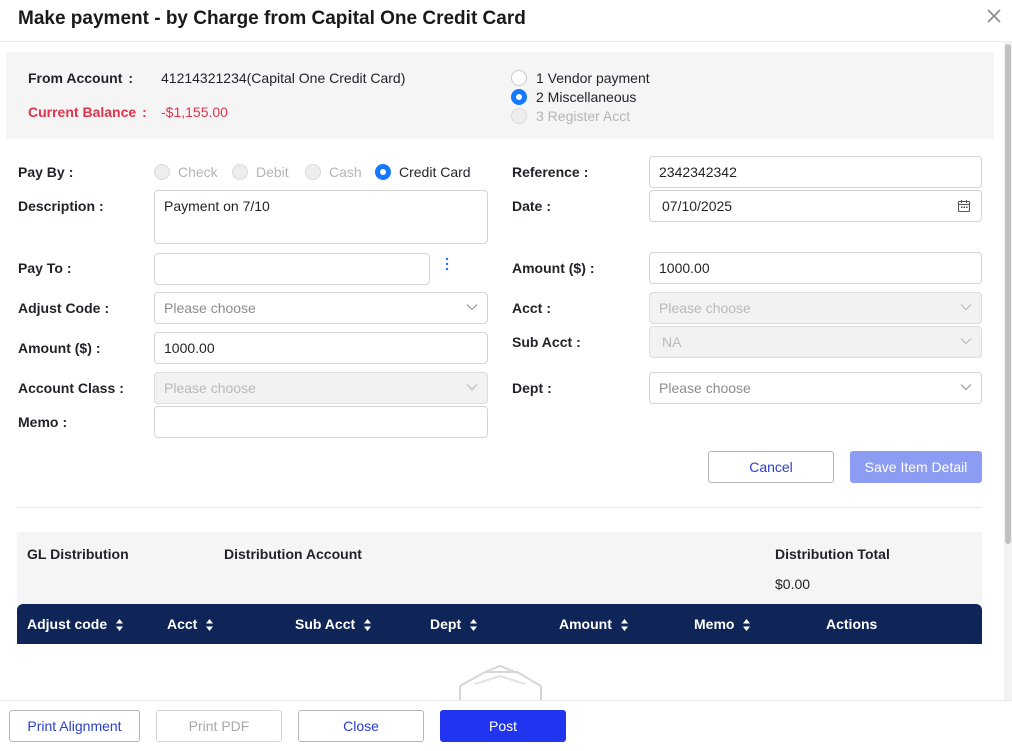 The width and height of the screenshot is (1012, 751). I want to click on register-acct-label: 3 Register Acct, so click(583, 116).